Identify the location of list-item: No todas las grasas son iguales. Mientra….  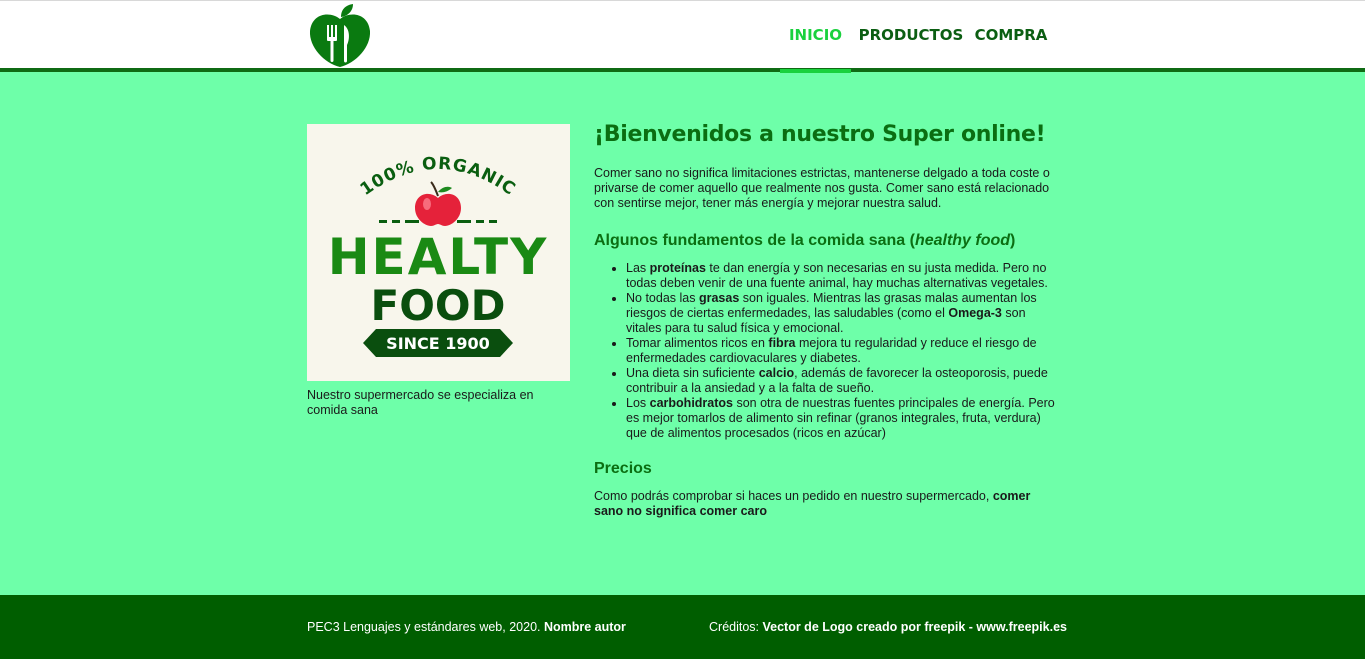
(843, 313).